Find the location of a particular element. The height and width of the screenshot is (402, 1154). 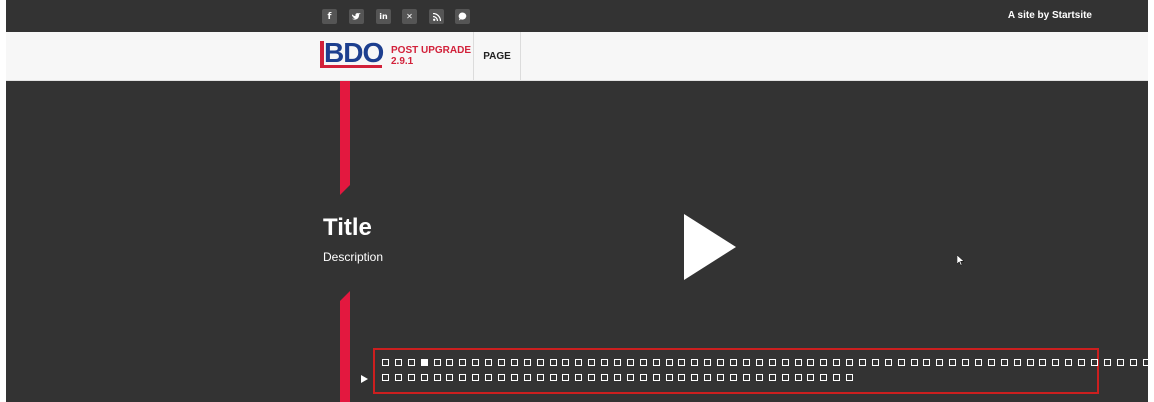

slideshow-play-icon is located at coordinates (364, 379).